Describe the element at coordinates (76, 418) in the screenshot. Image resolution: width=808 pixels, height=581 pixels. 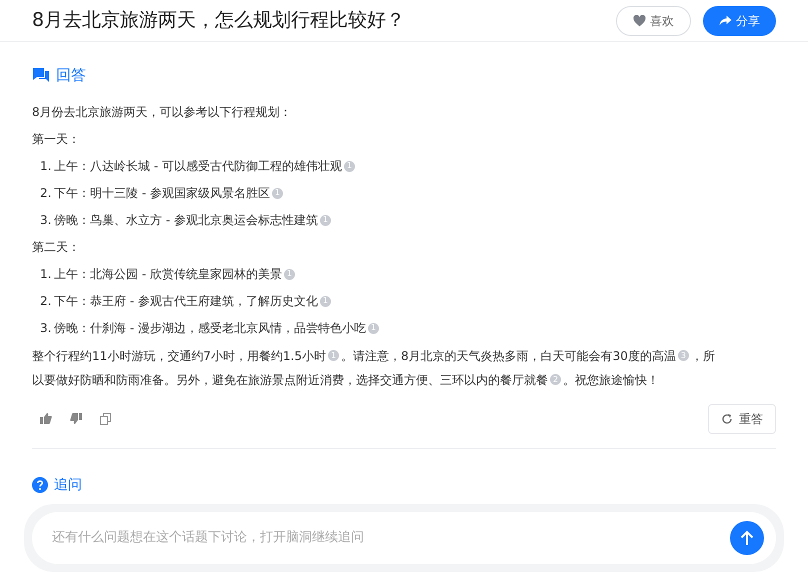
I see `thumbs-down-icon` at that location.